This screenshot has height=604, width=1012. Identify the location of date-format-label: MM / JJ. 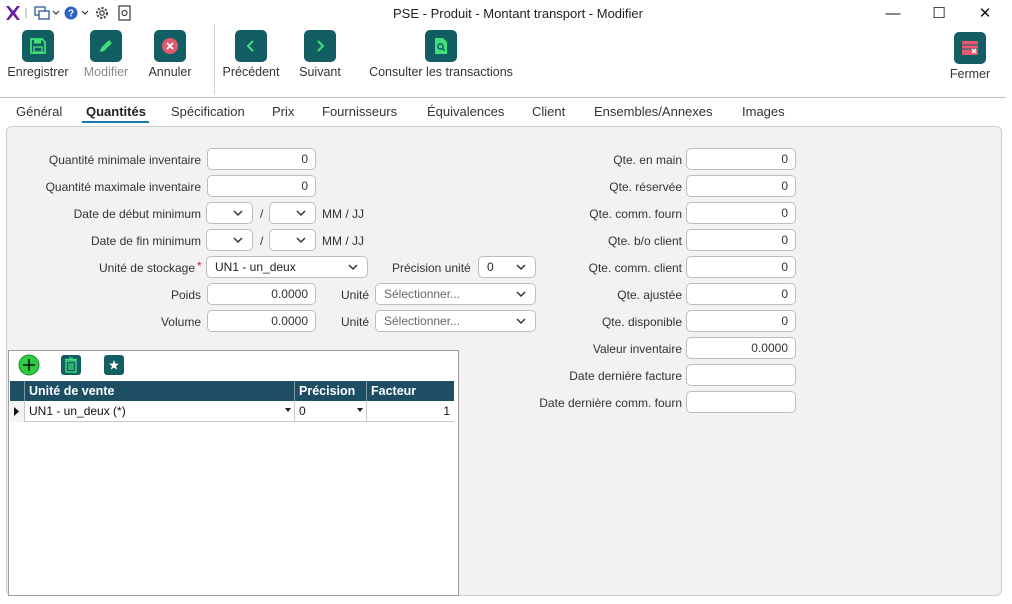
(343, 241).